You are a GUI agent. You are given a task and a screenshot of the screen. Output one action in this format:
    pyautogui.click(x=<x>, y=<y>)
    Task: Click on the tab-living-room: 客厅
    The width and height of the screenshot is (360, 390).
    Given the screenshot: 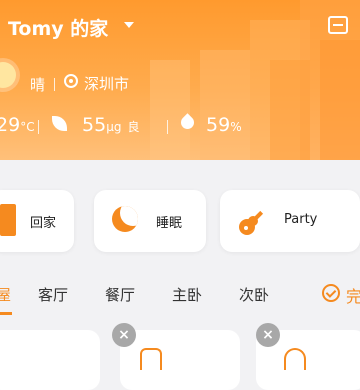 What is the action you would take?
    pyautogui.click(x=53, y=294)
    